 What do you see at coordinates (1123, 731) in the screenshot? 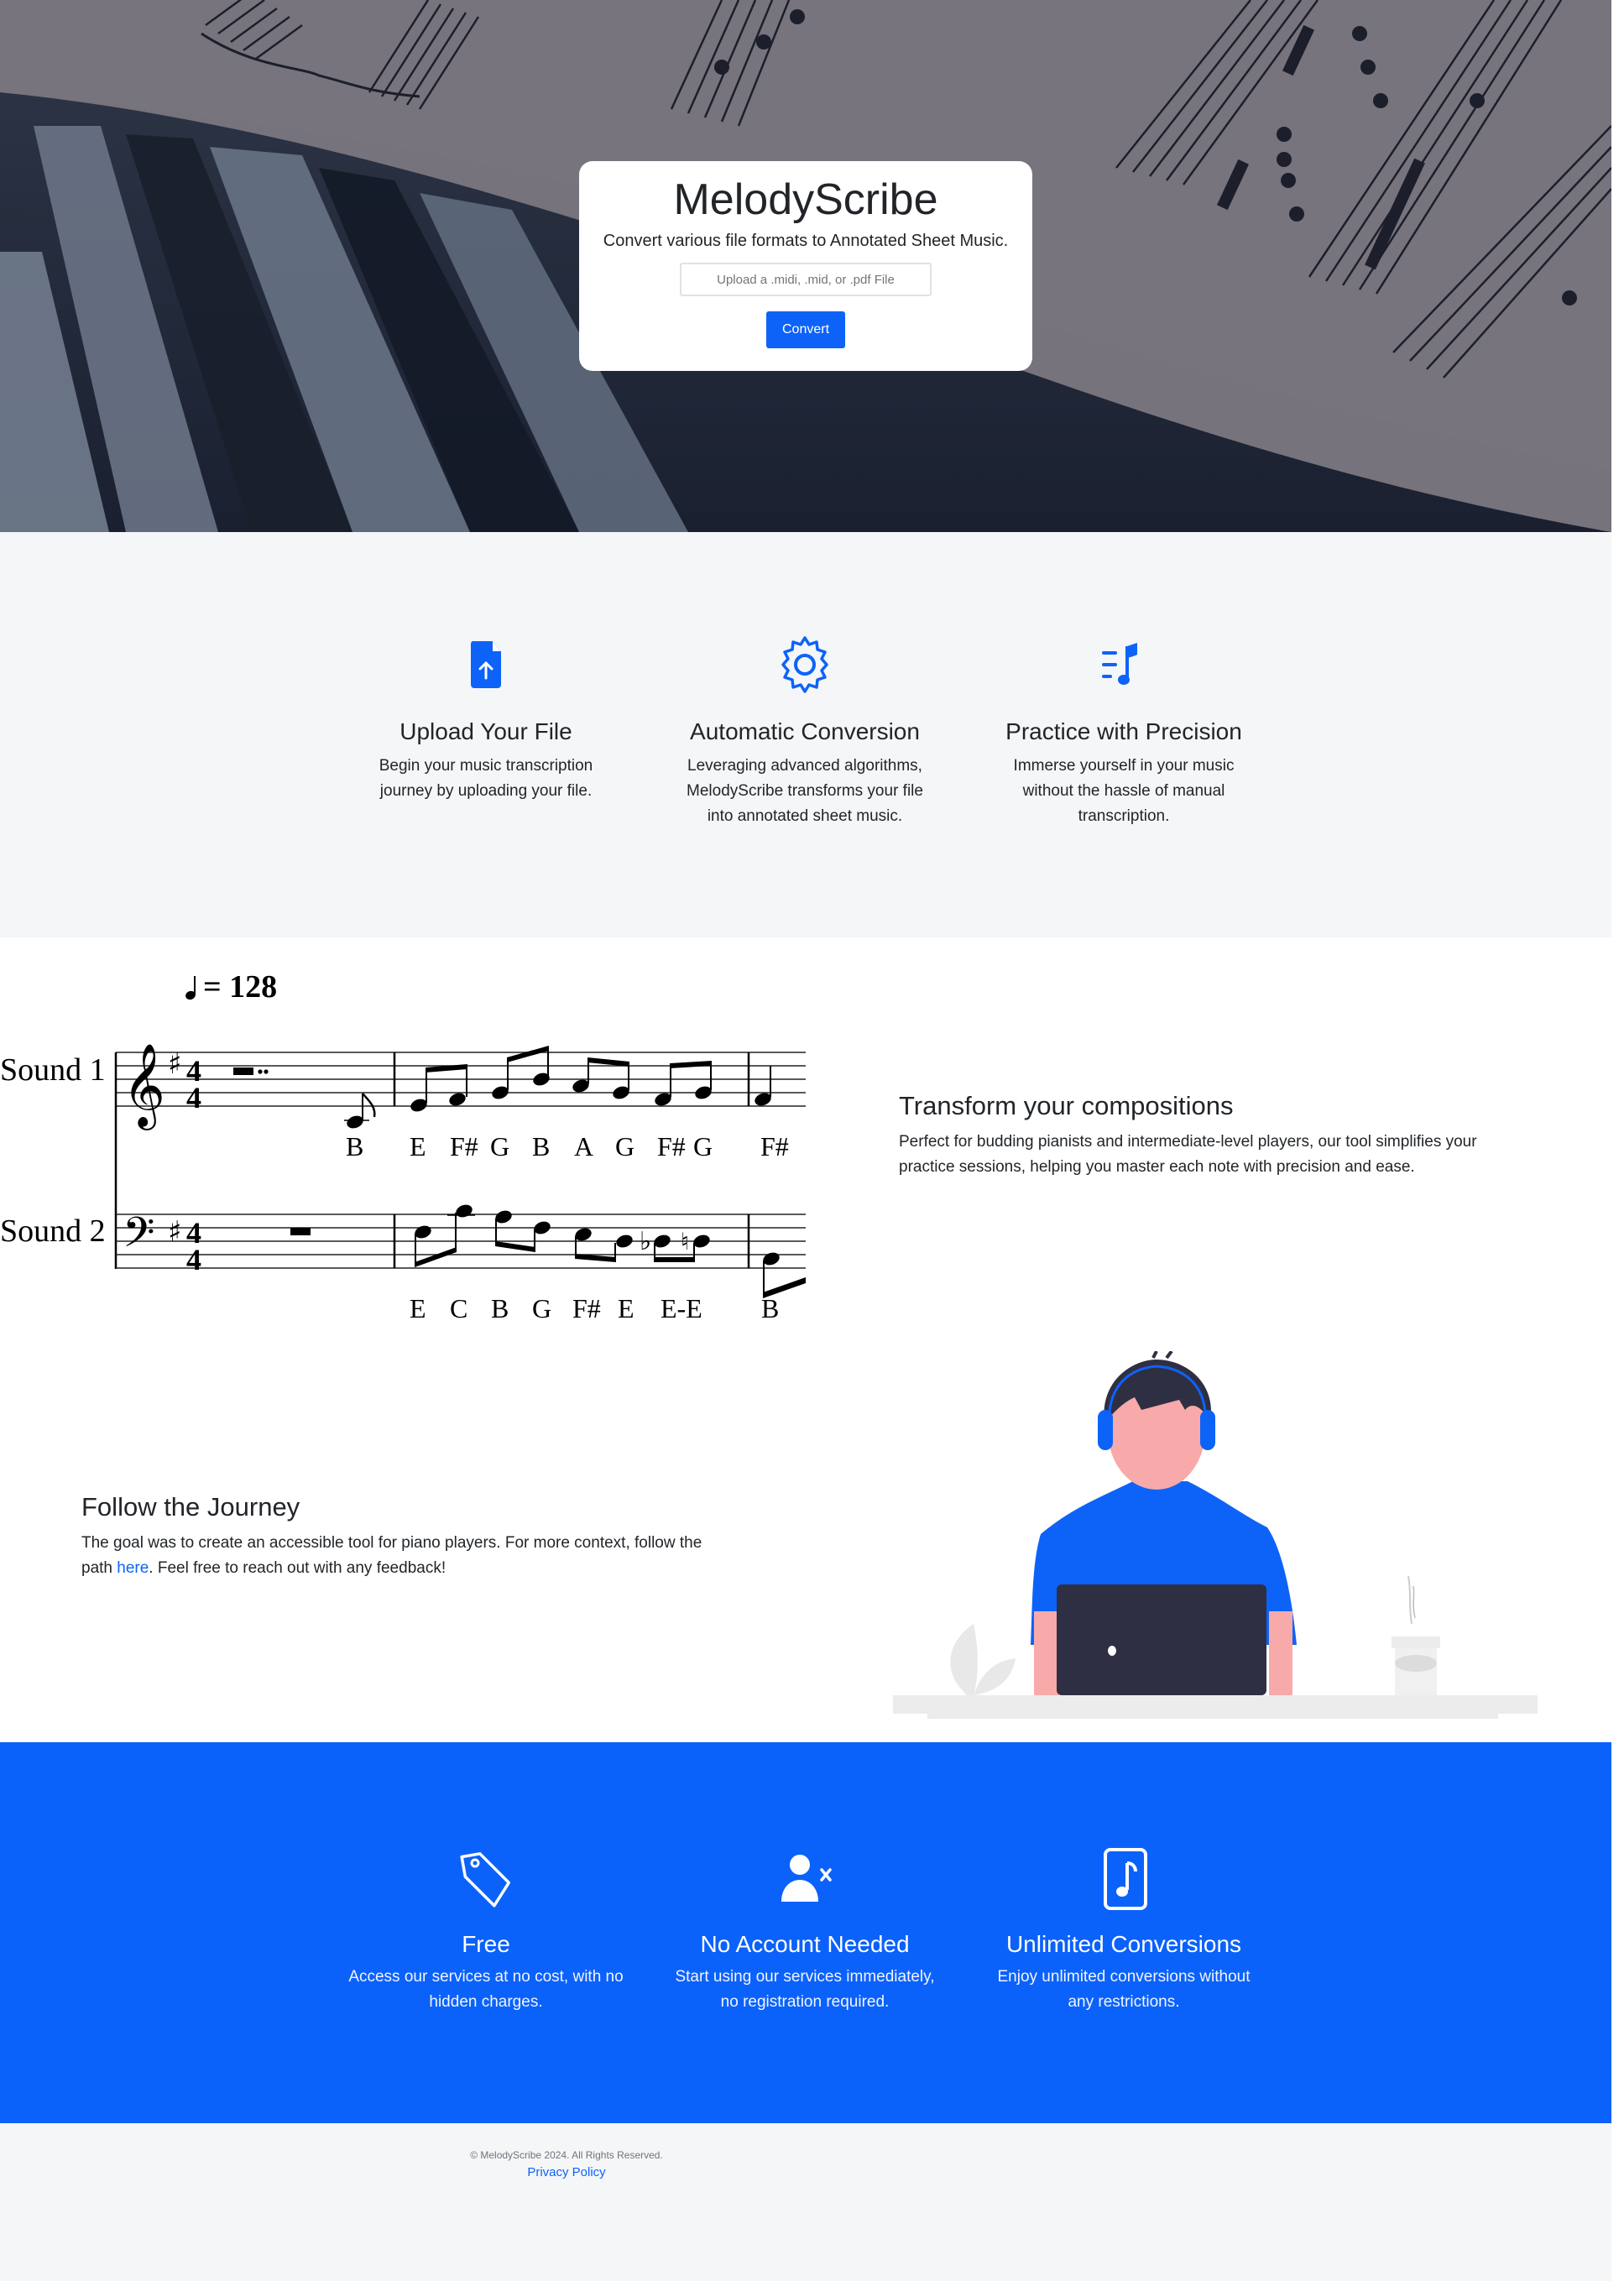
I see `feature-title: Practice with Precision` at bounding box center [1123, 731].